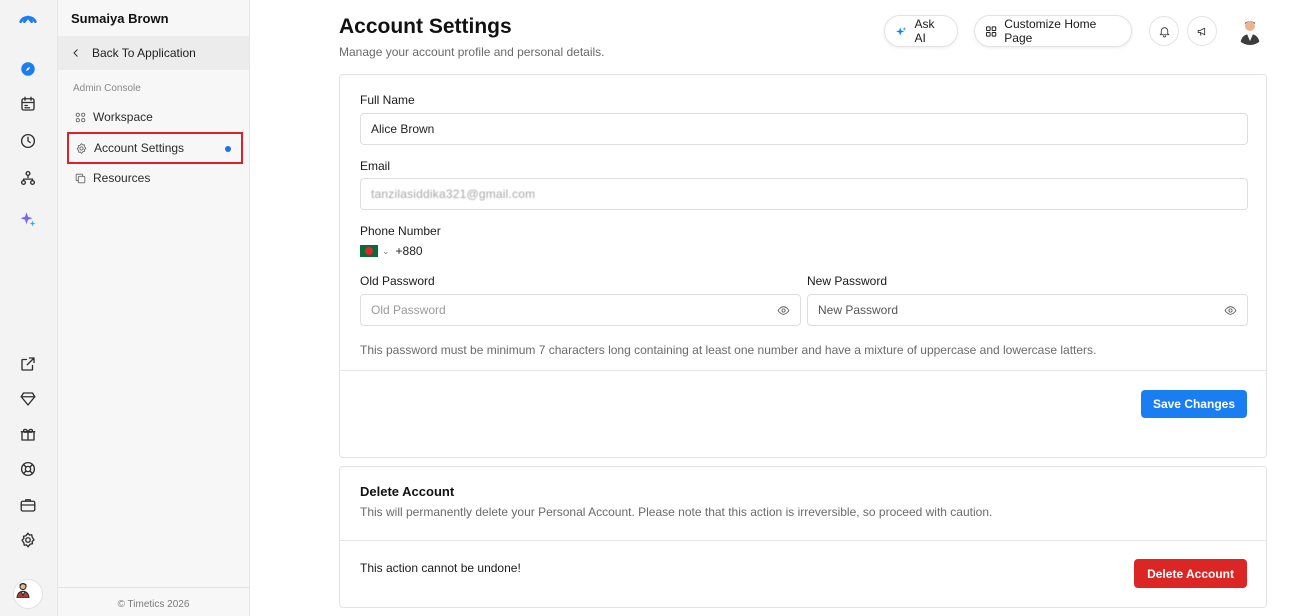 This screenshot has height=616, width=1292. I want to click on diamond-icon, so click(28, 399).